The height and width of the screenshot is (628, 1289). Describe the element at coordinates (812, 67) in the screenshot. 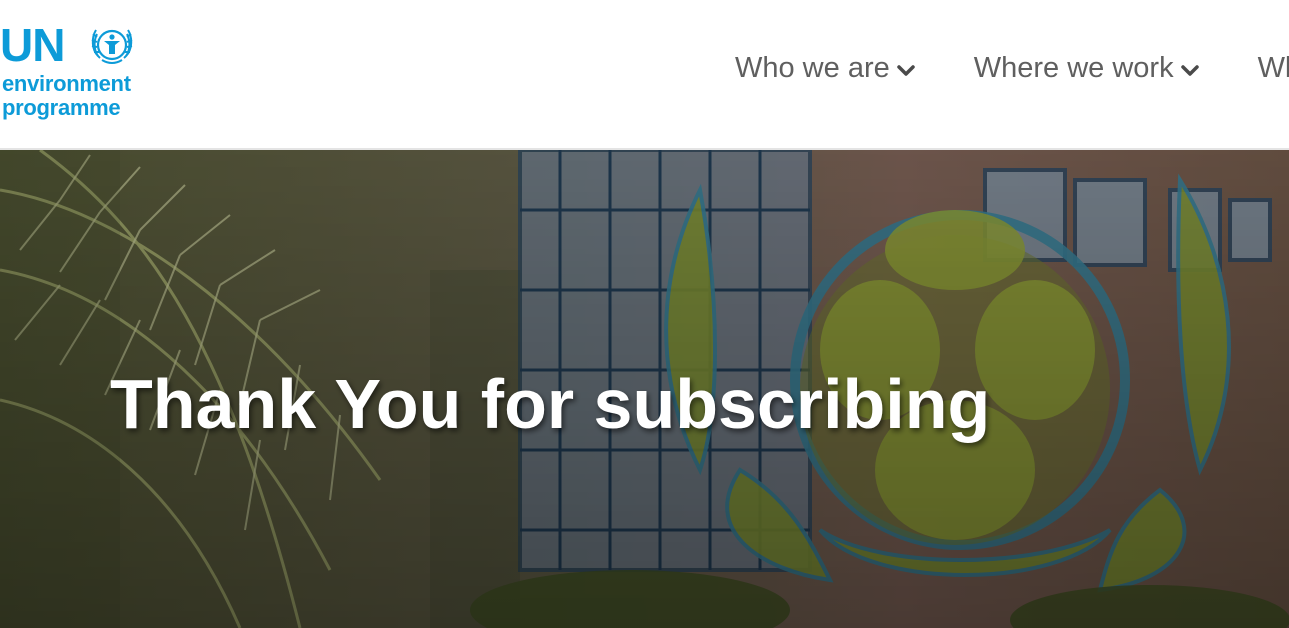

I see `nav-item-label: Who we are` at that location.